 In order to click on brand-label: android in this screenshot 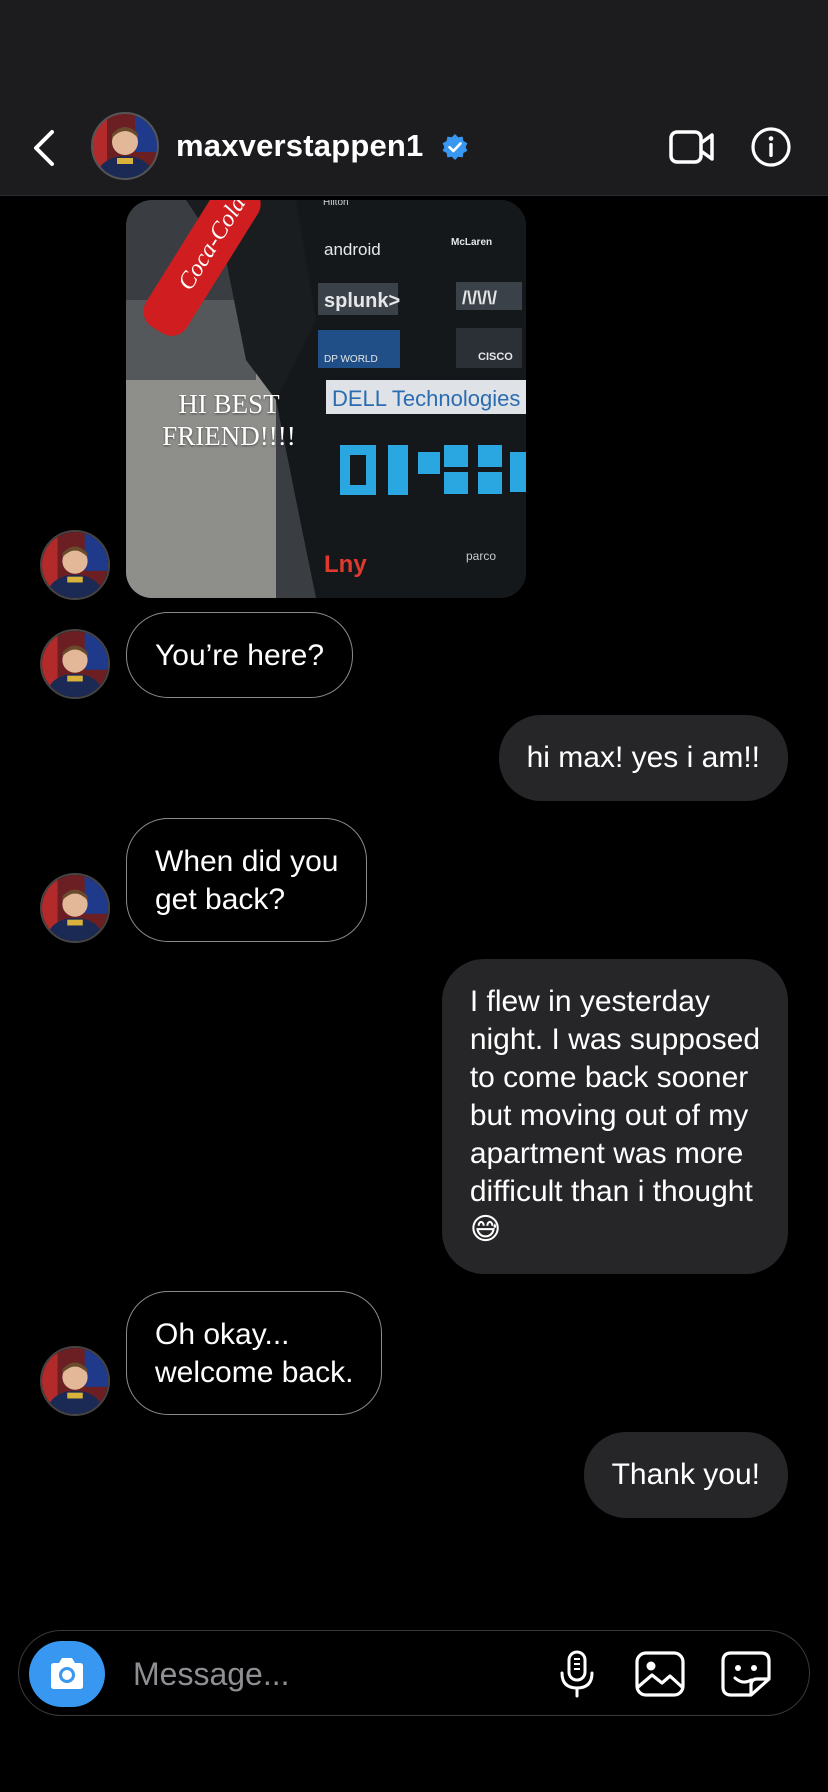, I will do `click(352, 249)`.